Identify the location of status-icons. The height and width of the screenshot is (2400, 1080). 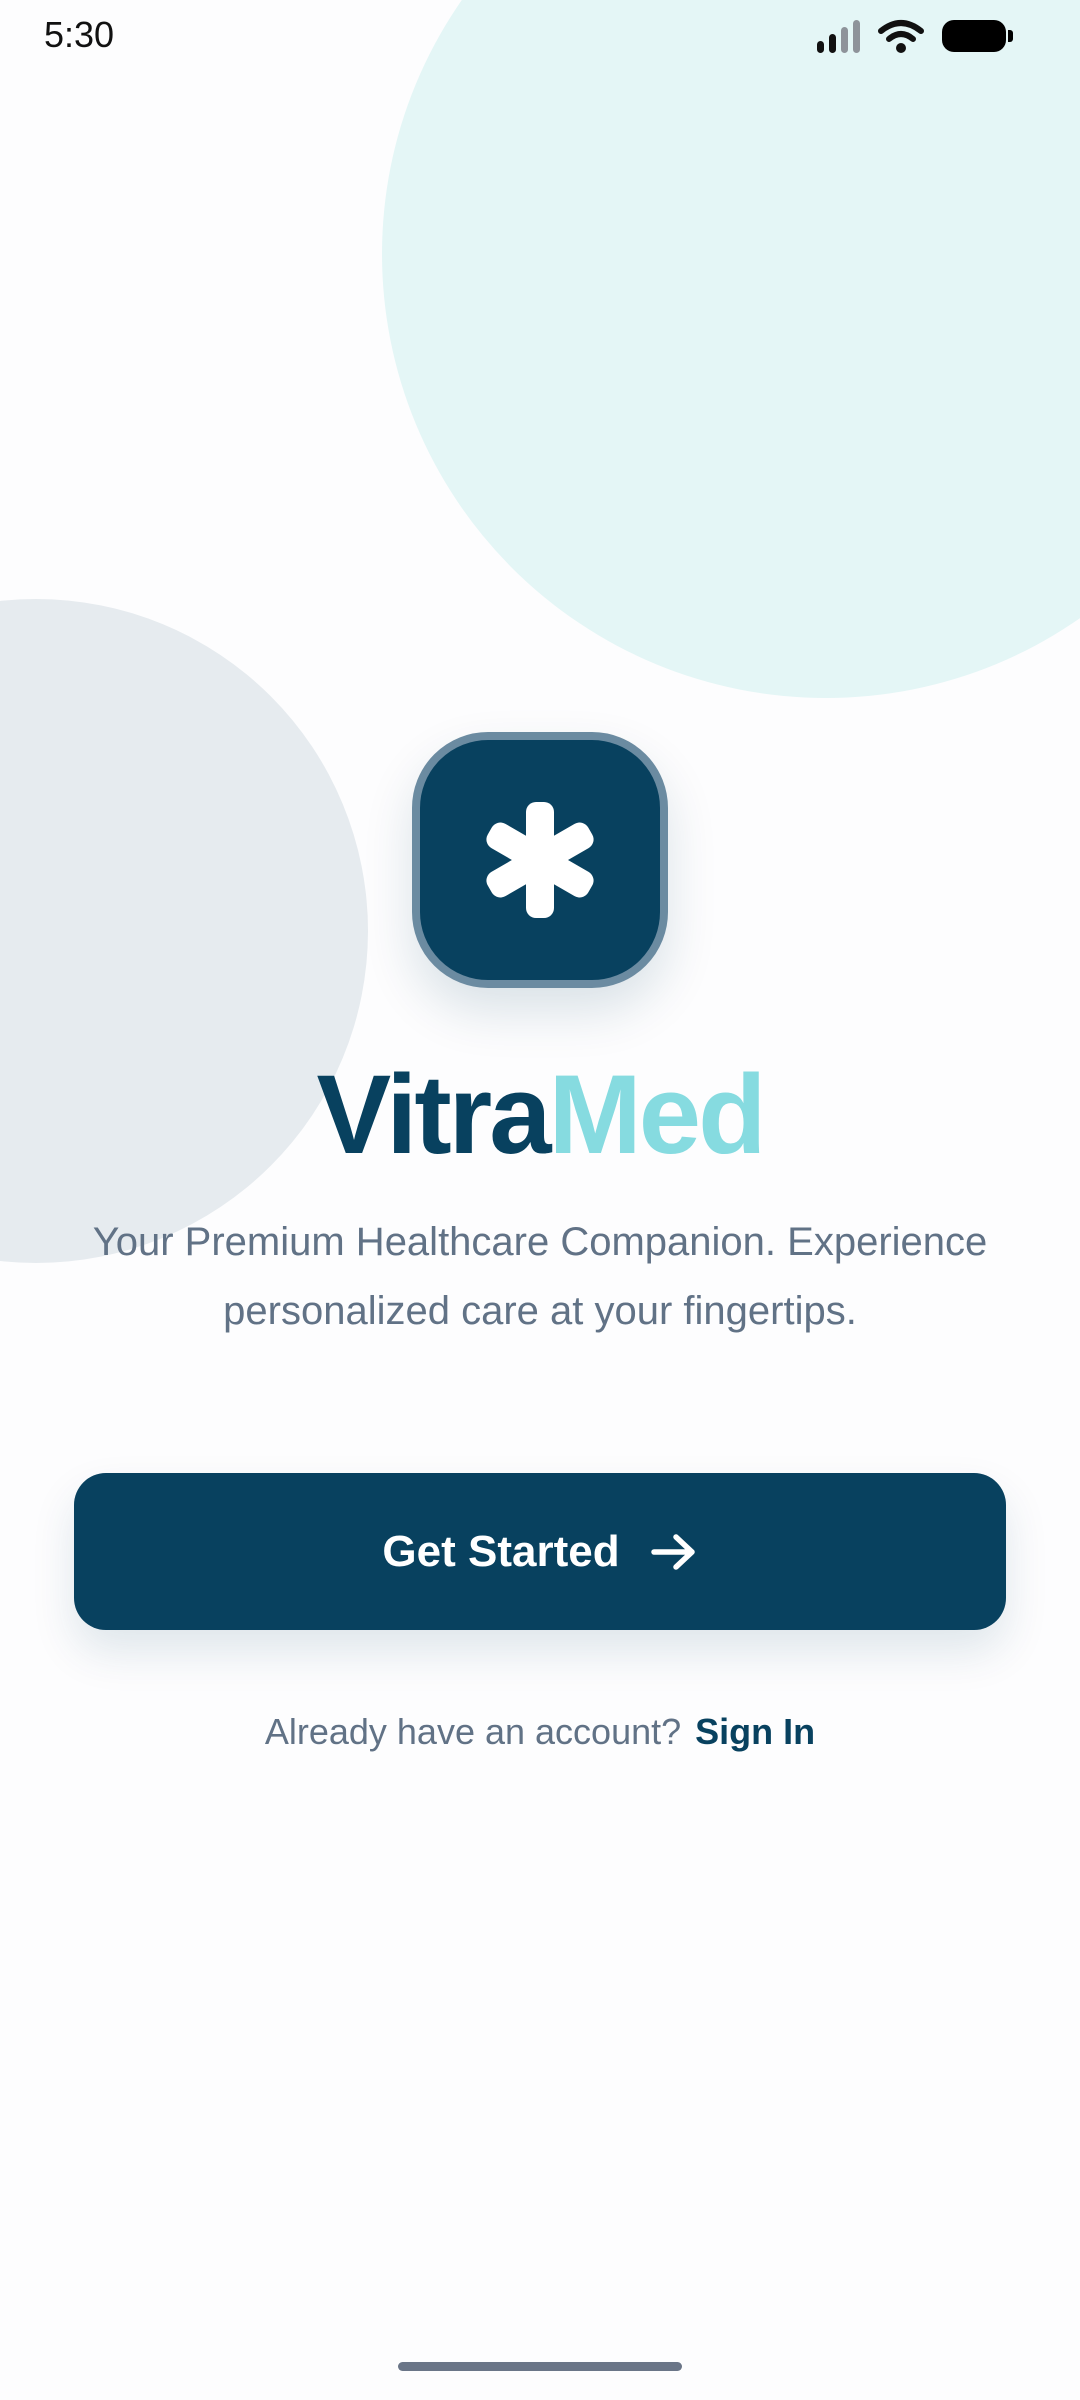
(915, 36).